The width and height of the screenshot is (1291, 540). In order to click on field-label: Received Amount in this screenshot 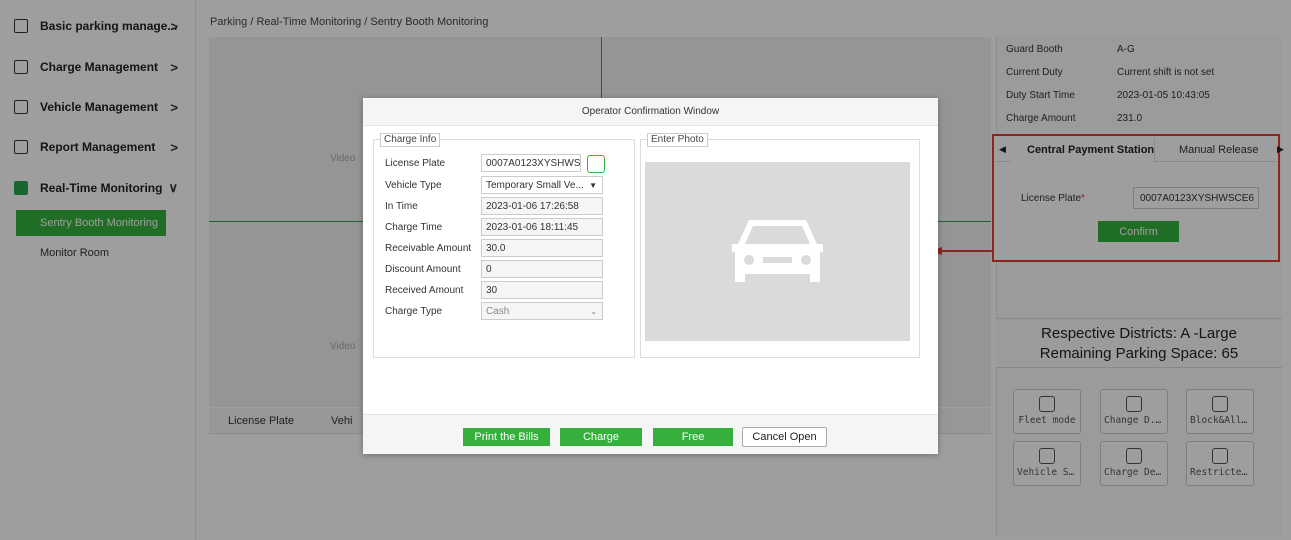, I will do `click(424, 290)`.